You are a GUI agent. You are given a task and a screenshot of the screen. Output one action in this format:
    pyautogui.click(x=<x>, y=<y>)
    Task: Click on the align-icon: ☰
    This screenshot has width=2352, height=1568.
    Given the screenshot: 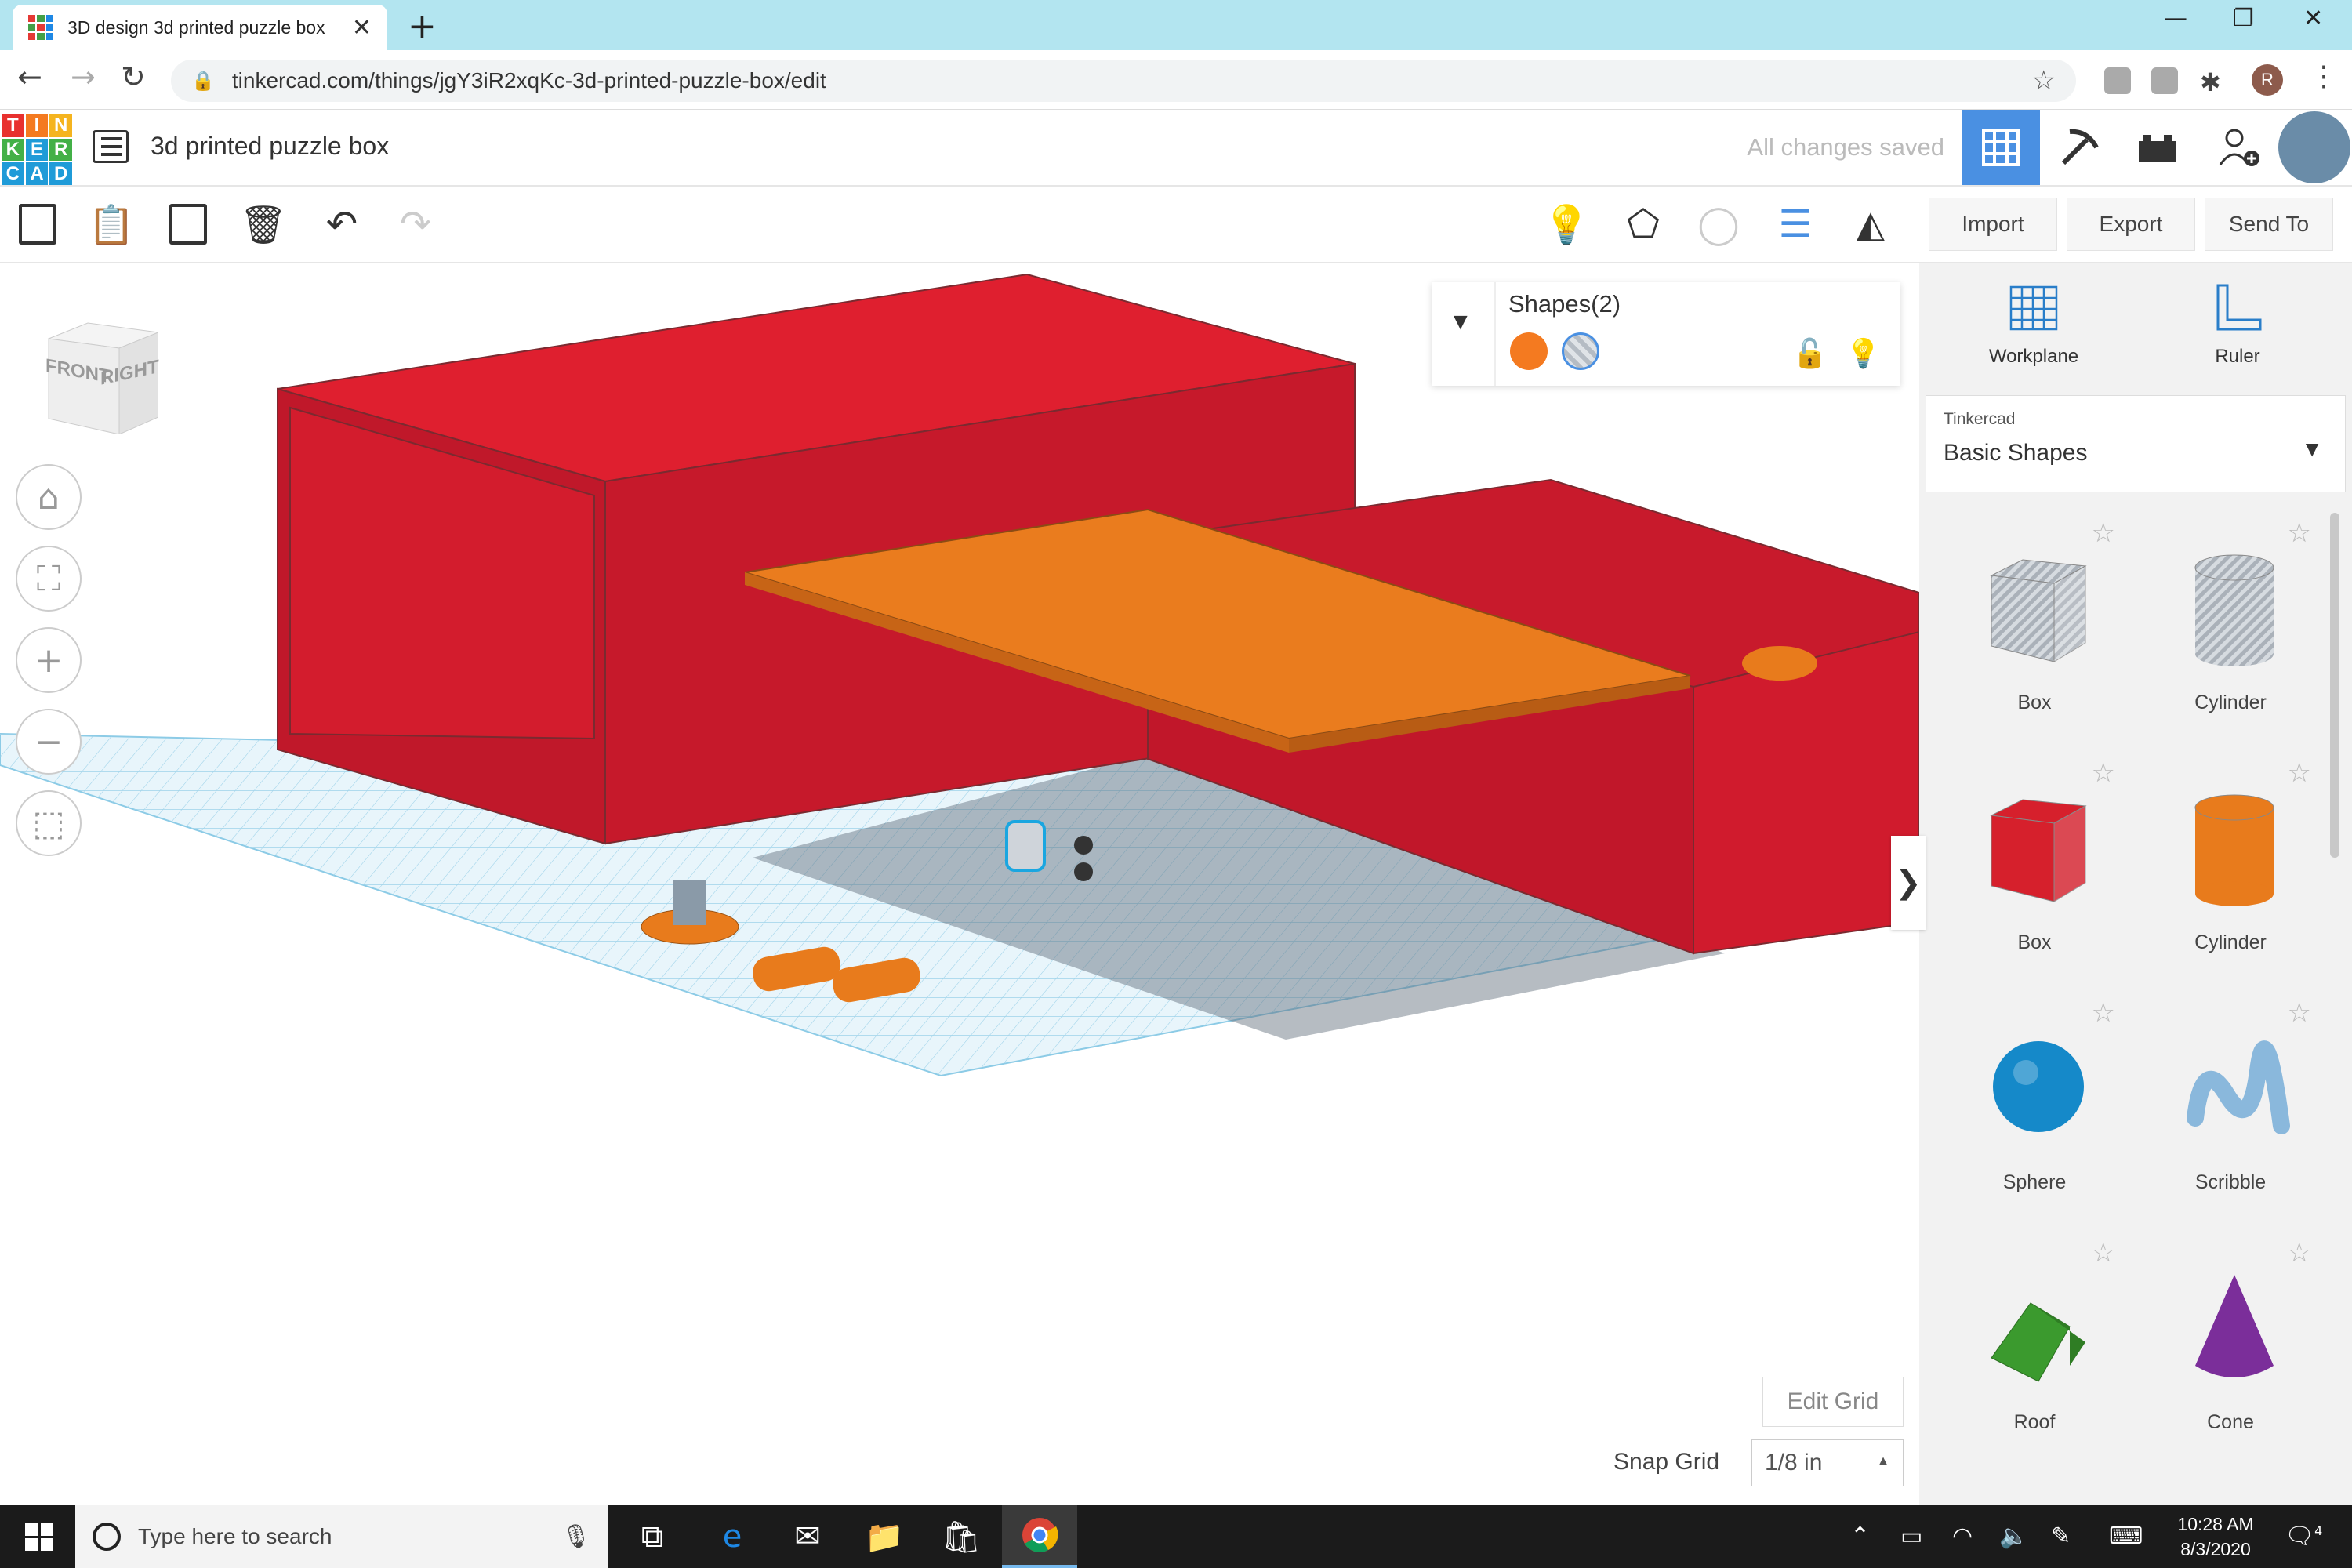 What is the action you would take?
    pyautogui.click(x=1796, y=224)
    